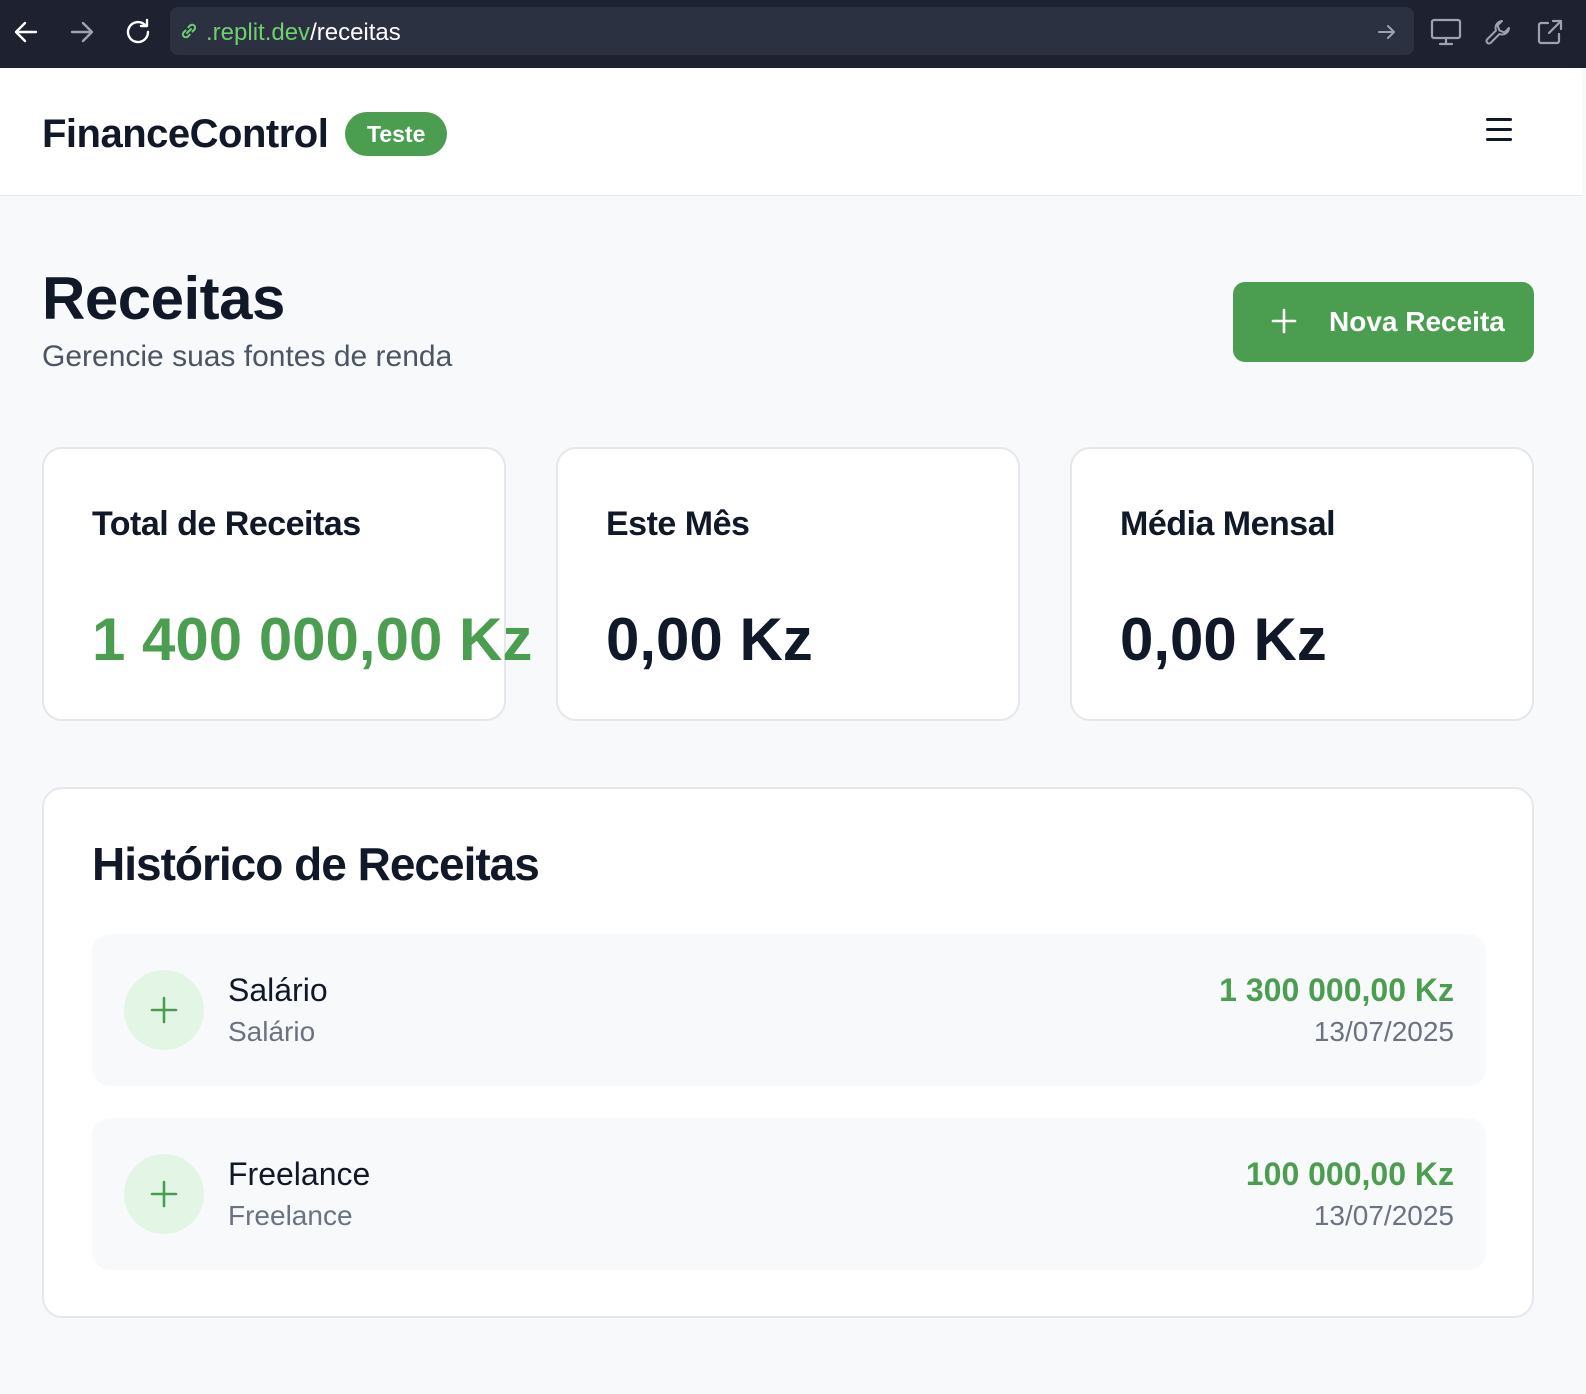 This screenshot has width=1586, height=1394. I want to click on new-income-button-label: Nova Receita, so click(1417, 321).